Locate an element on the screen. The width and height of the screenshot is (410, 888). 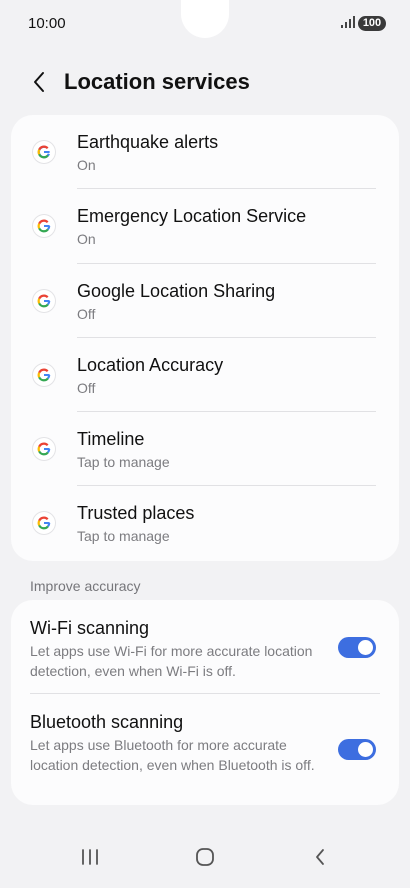
row-title: Timeline is located at coordinates (111, 439).